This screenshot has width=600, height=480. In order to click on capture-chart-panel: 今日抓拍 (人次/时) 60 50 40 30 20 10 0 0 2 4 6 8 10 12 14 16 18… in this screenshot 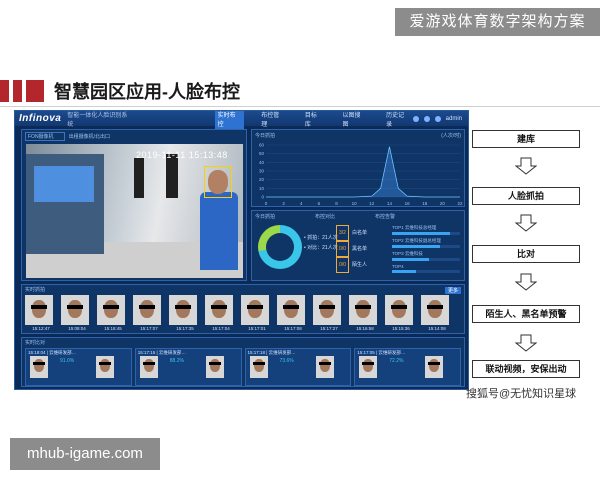, I will do `click(358, 168)`.